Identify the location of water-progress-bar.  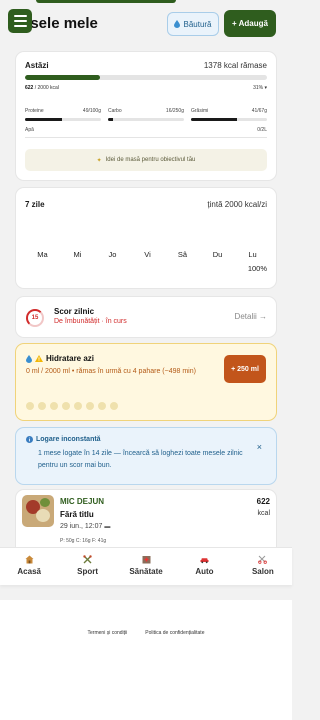
(146, 137).